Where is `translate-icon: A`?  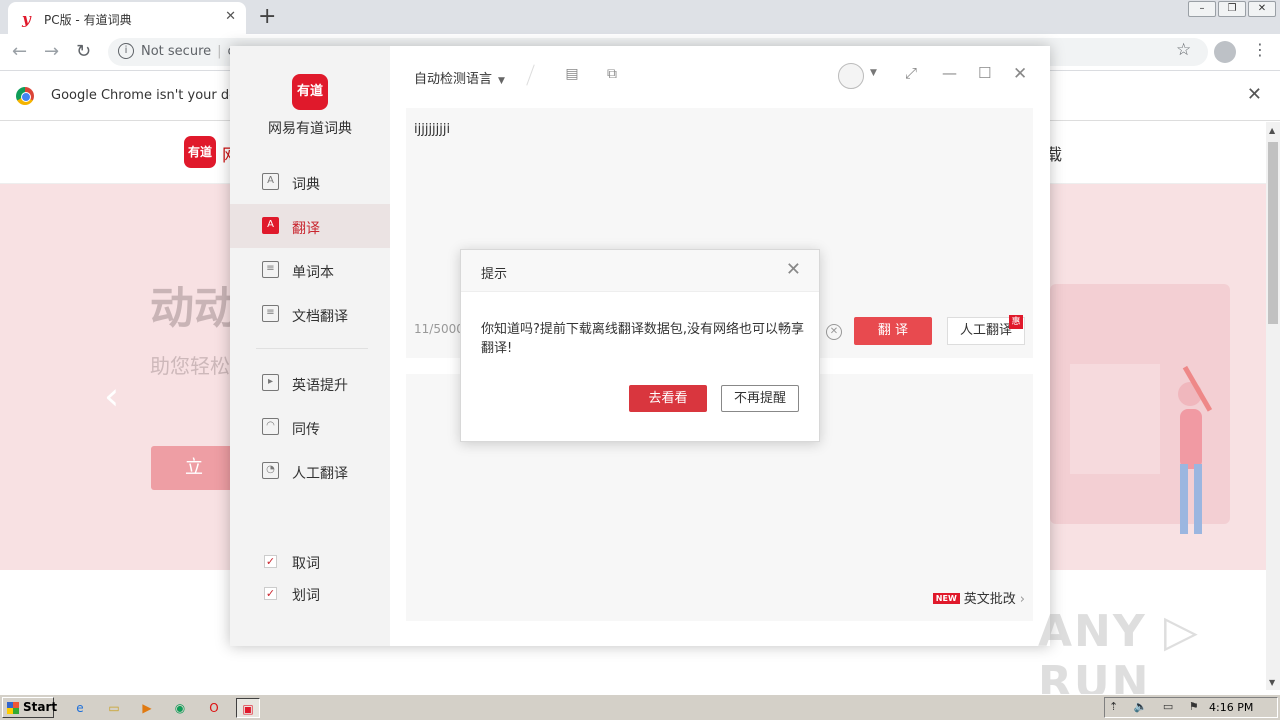 translate-icon: A is located at coordinates (270, 225).